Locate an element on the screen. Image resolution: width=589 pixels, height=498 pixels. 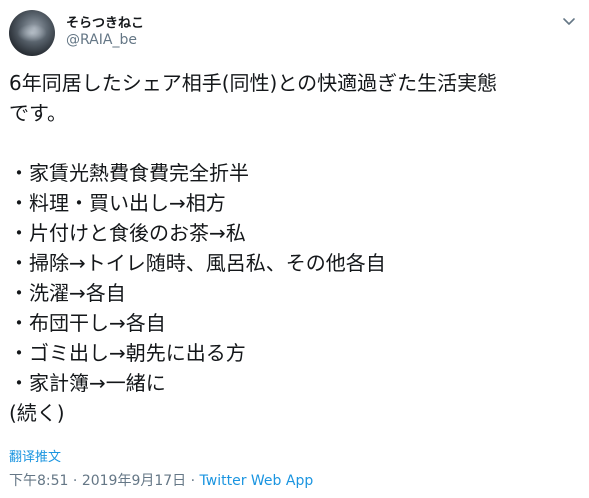
tweet-line: ・布団干し→各自 is located at coordinates (87, 323).